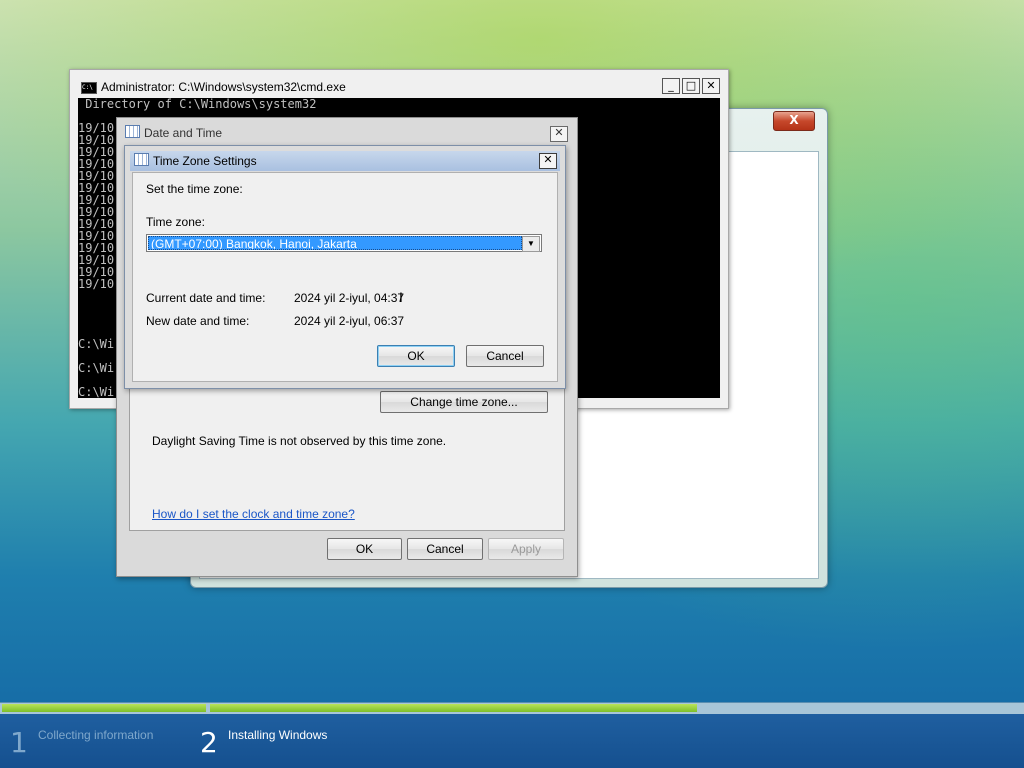  Describe the element at coordinates (209, 742) in the screenshot. I see `step2-number: 2` at that location.